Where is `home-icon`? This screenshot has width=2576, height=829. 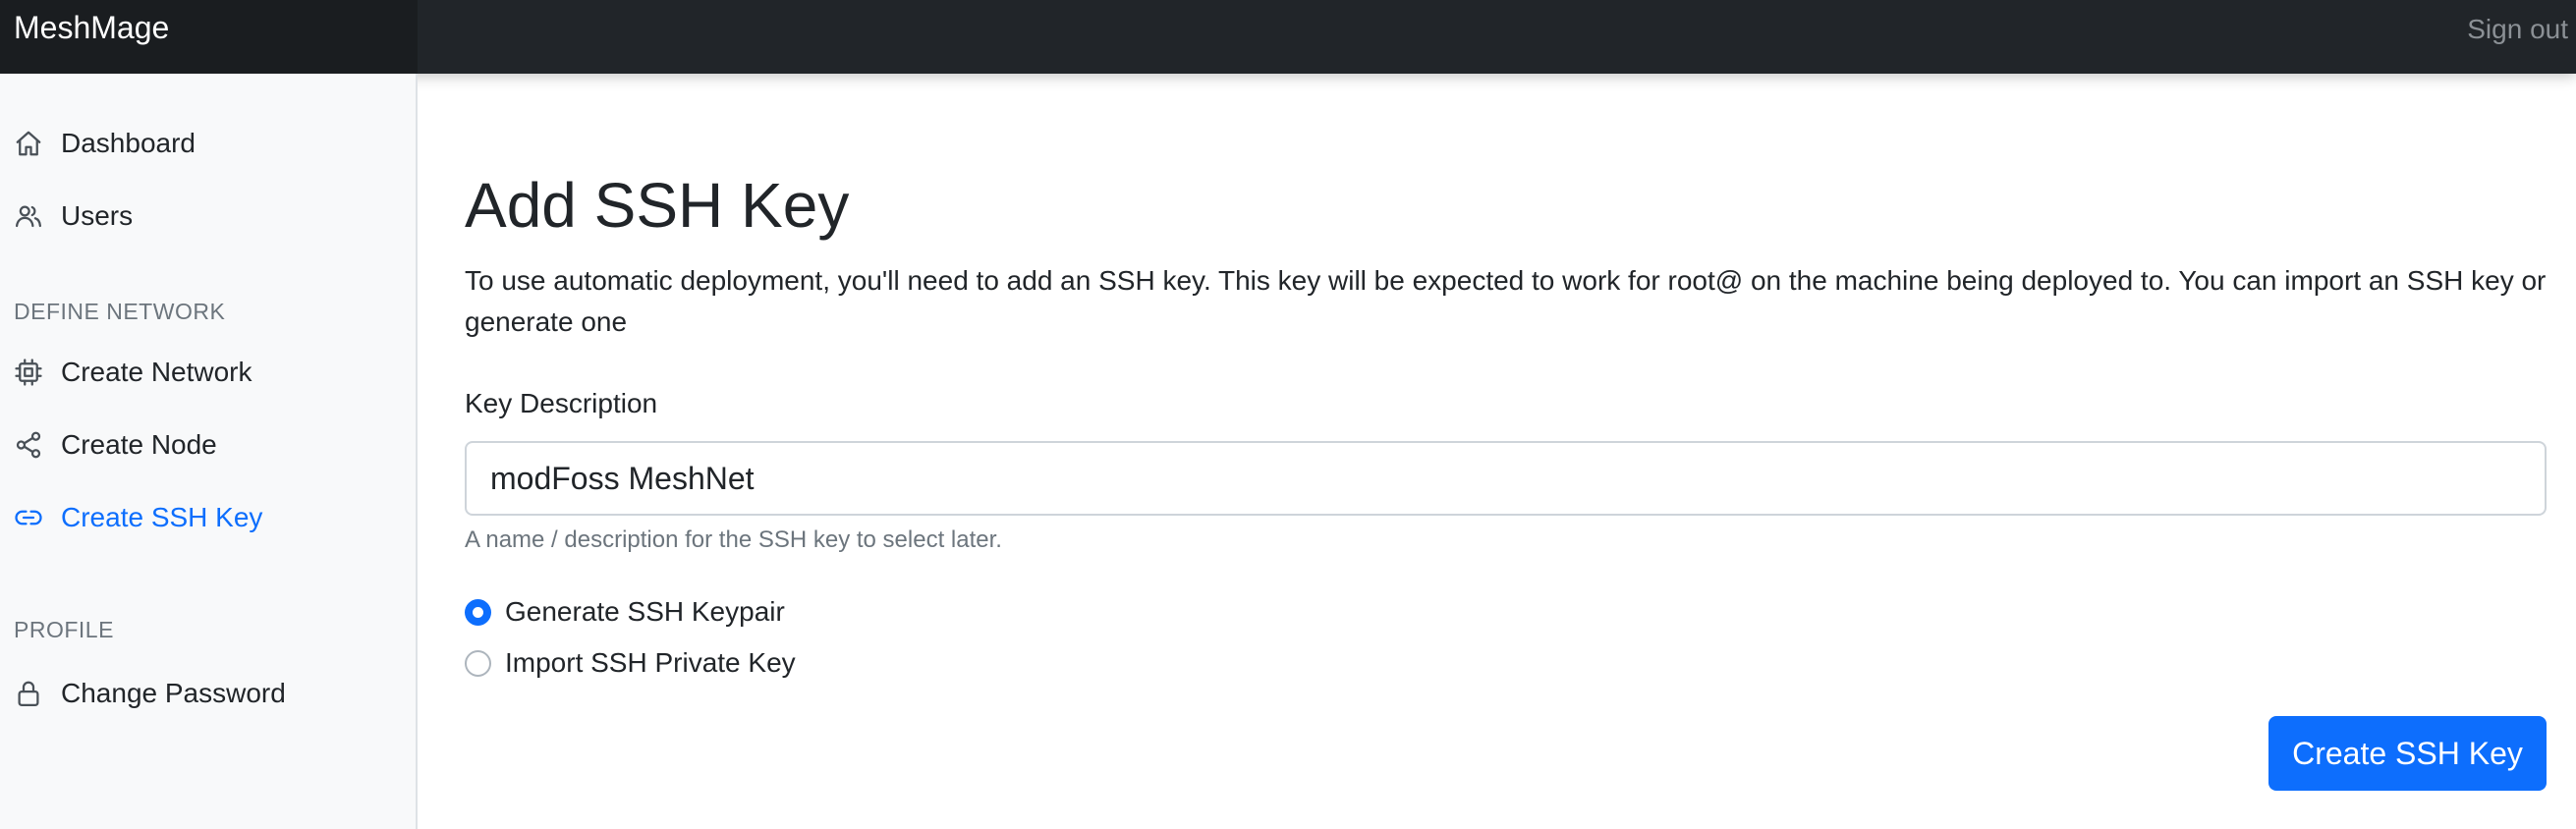 home-icon is located at coordinates (28, 143).